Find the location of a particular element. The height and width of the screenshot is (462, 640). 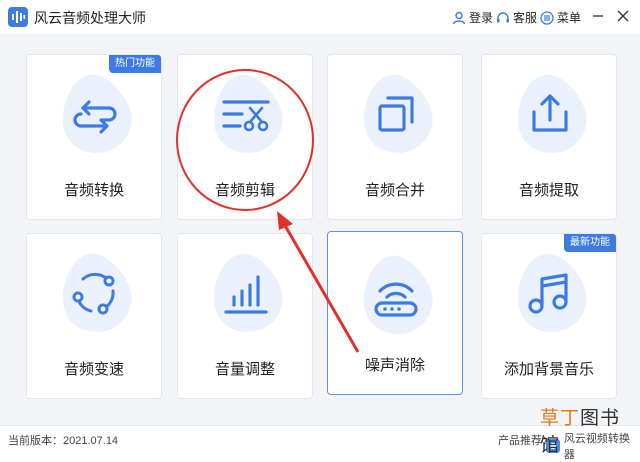

card-label: 音频转换 is located at coordinates (93, 190).